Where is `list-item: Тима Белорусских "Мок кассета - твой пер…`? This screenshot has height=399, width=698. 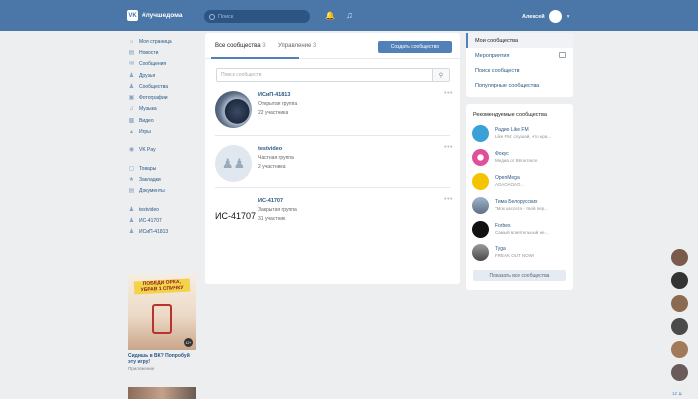 list-item: Тима Белорусских "Мок кассета - твой пер… is located at coordinates (521, 207).